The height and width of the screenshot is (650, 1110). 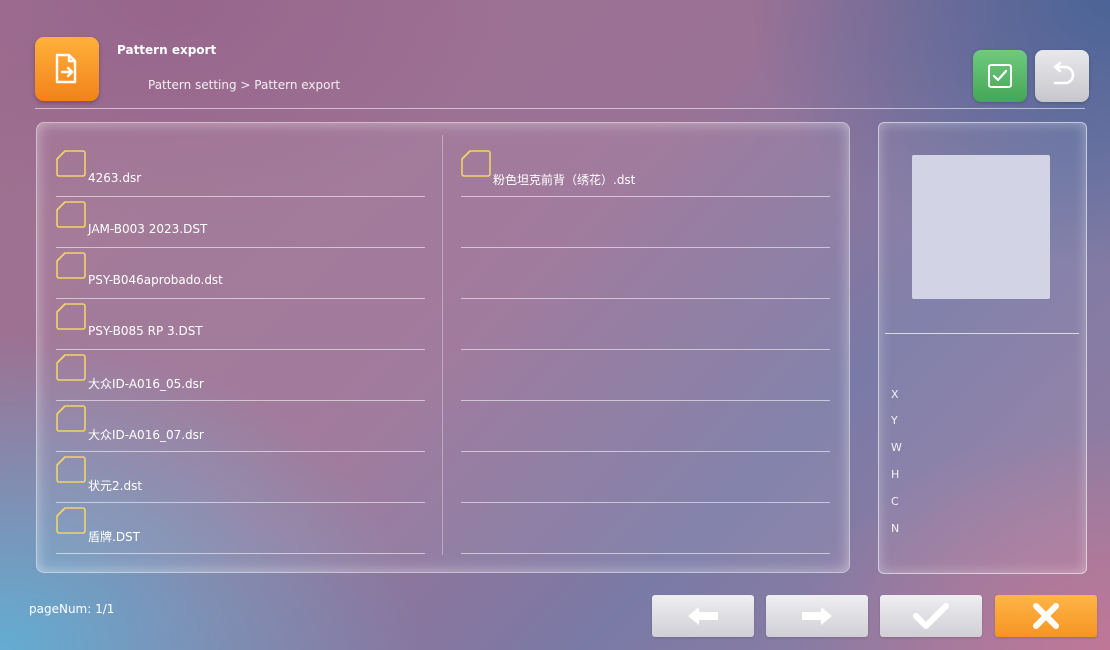 I want to click on arrow-left-icon, so click(x=703, y=616).